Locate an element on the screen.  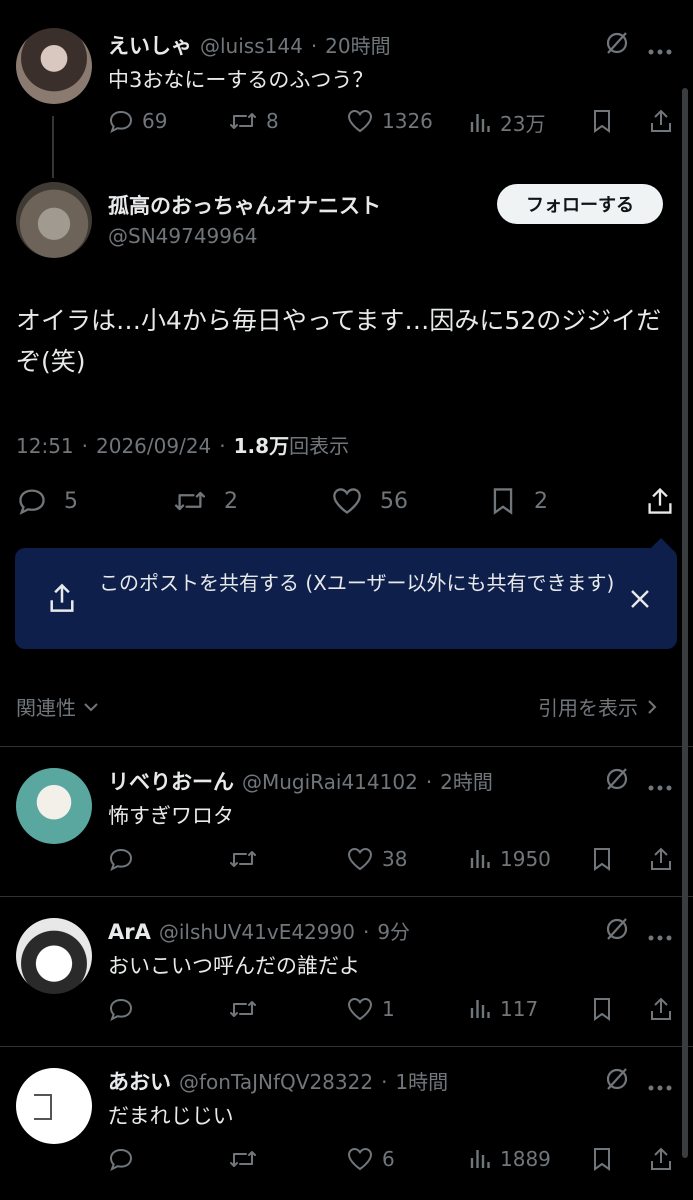
author-name: ArA is located at coordinates (129, 932).